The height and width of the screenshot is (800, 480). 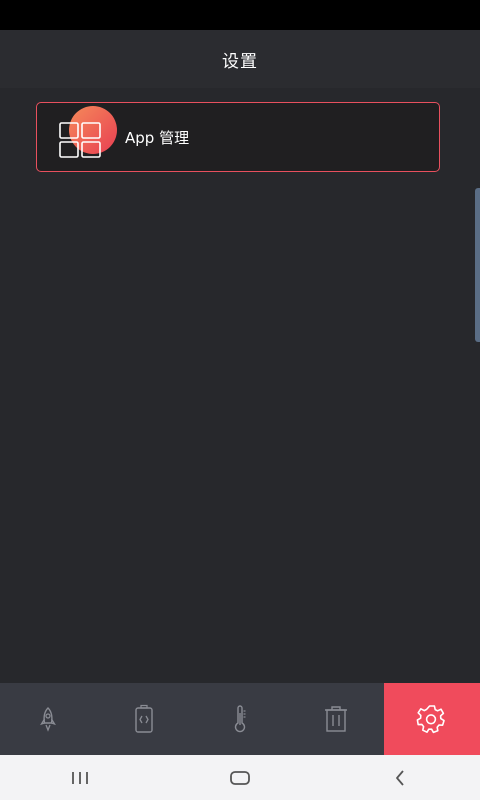 I want to click on thermometer-icon, so click(x=240, y=719).